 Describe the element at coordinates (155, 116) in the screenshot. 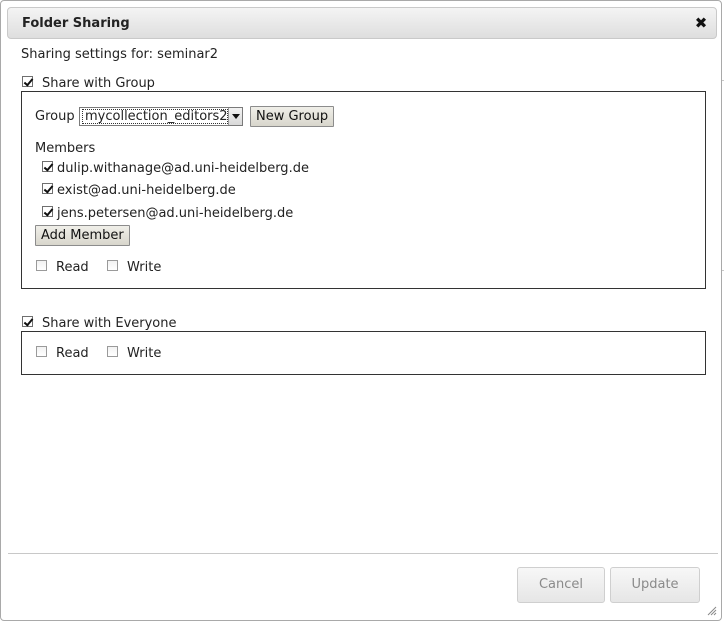

I see `group-select-value: mycollection_editors2` at that location.